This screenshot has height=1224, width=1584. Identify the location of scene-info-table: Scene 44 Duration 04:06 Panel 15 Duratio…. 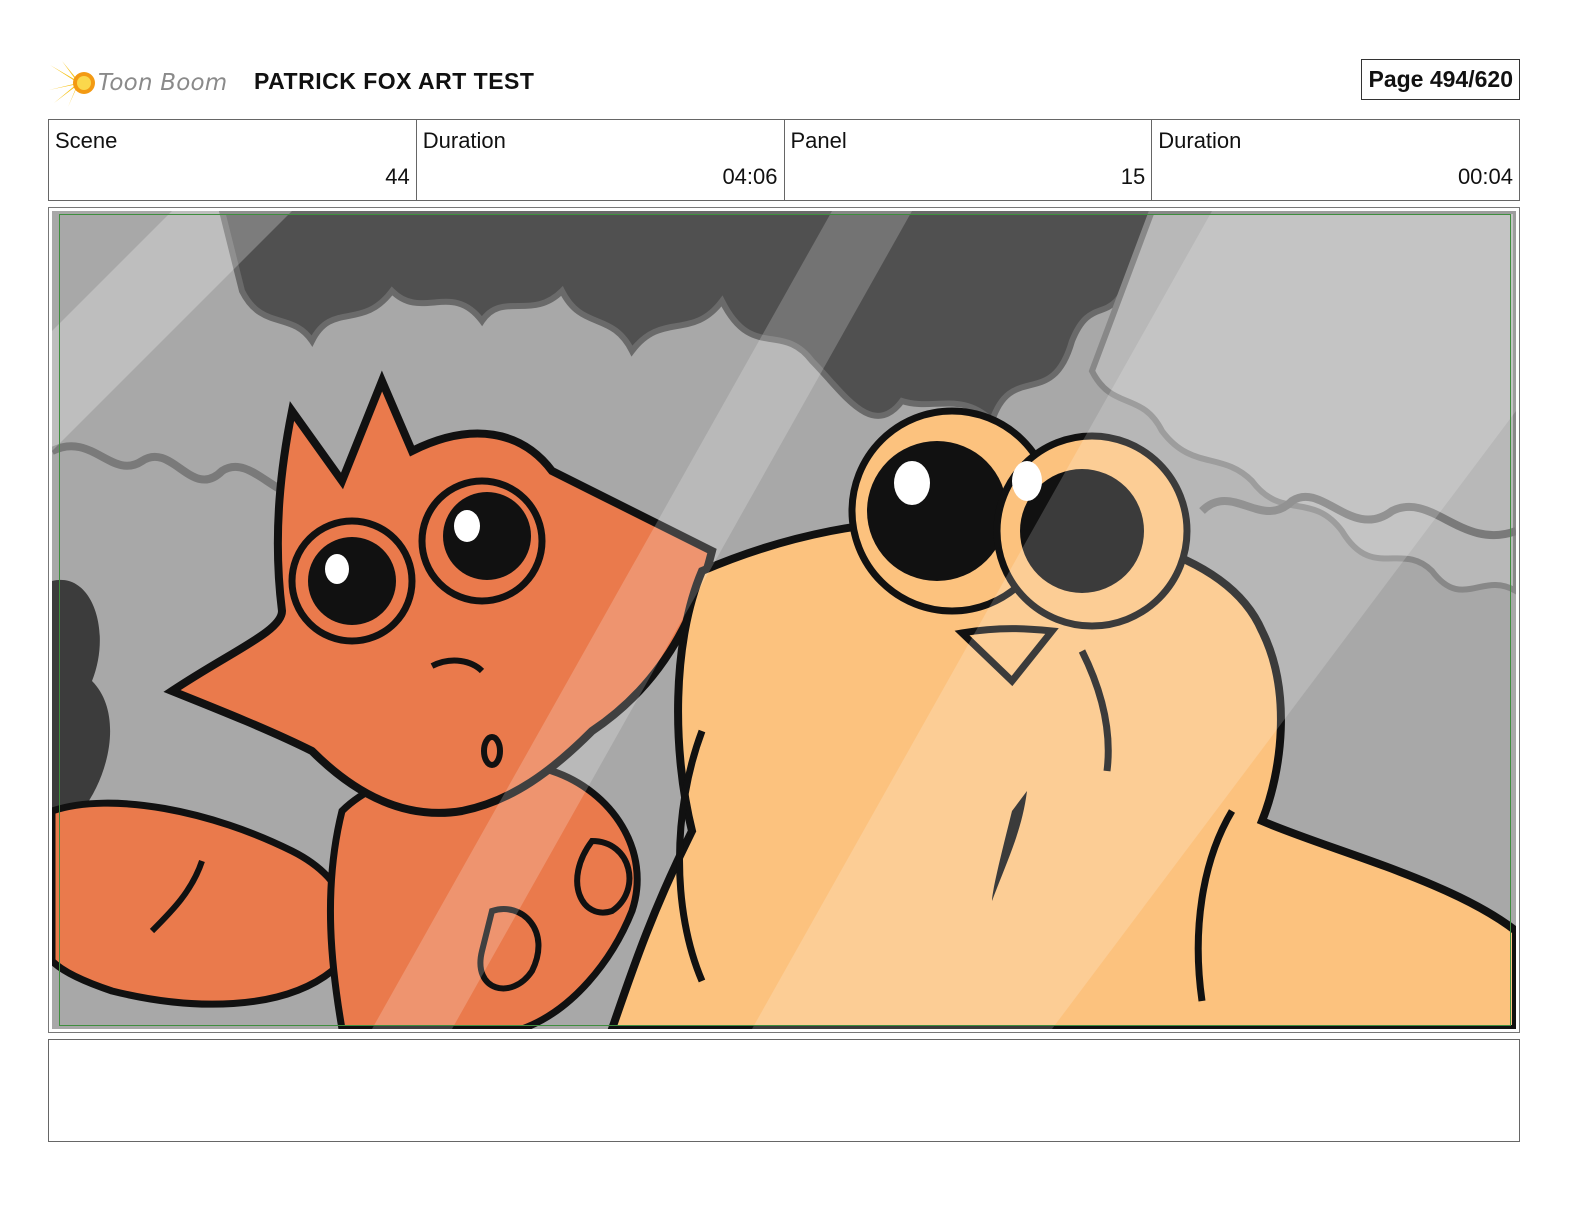
(784, 160).